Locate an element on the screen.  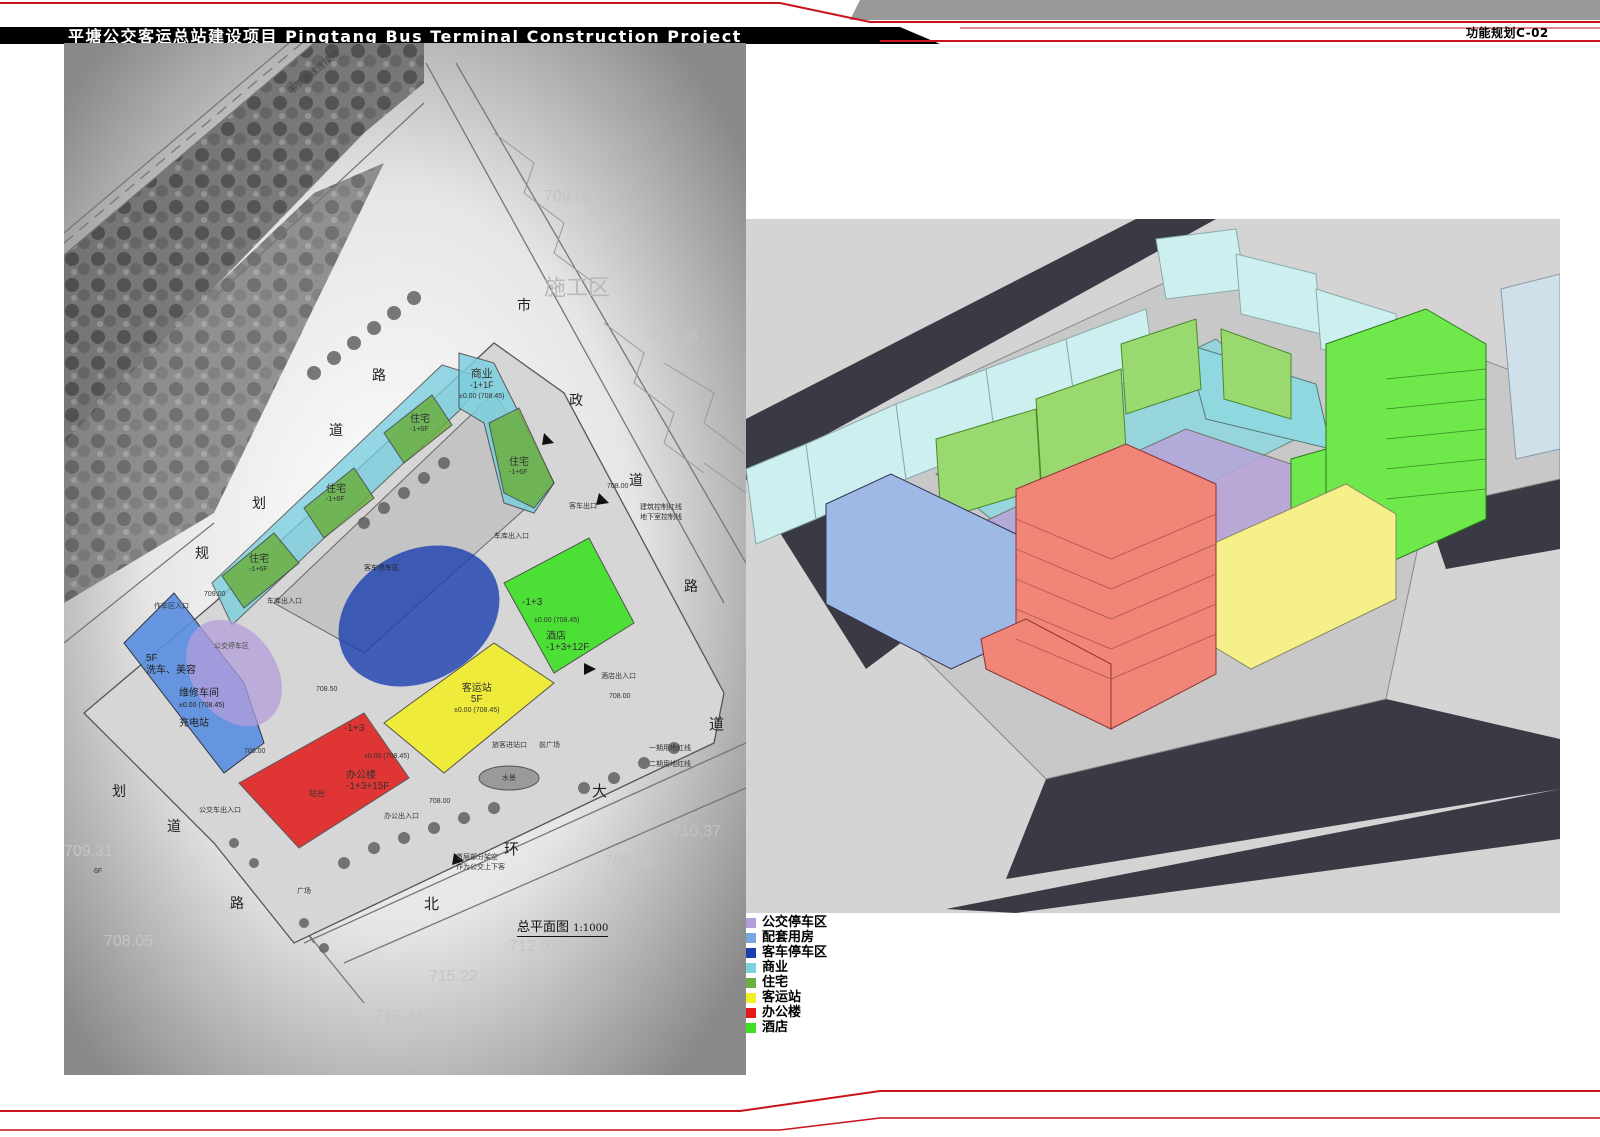
legend: 公交停车区 配套用房 客车停车区 商业 住宅 客运站 办公楼 酒店 is located at coordinates (816, 975).